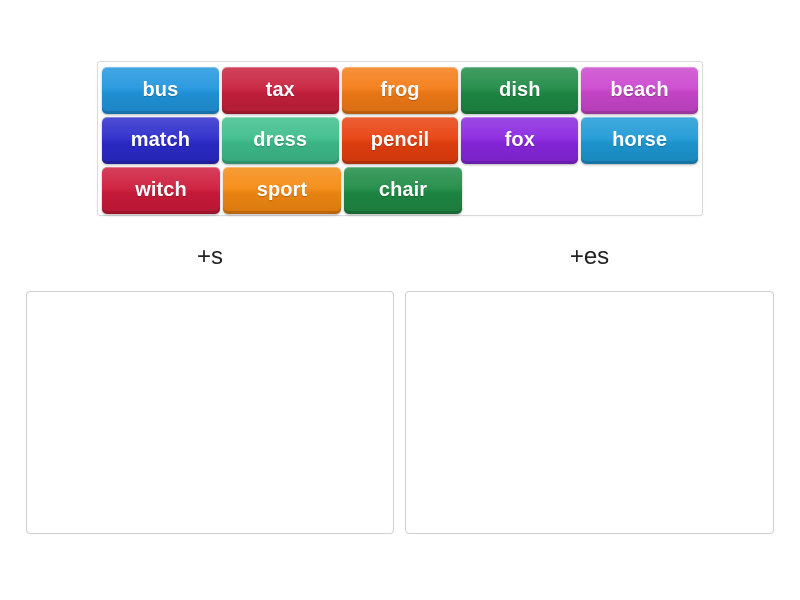 The image size is (800, 600). What do you see at coordinates (209, 256) in the screenshot?
I see `category-label-plus-s: +s` at bounding box center [209, 256].